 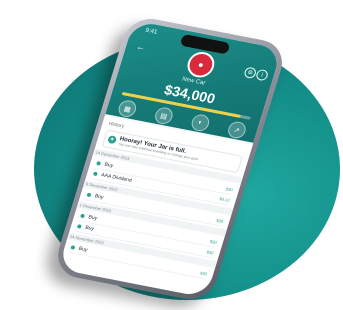 I want to click on row-amount: $0.12, so click(x=225, y=199).